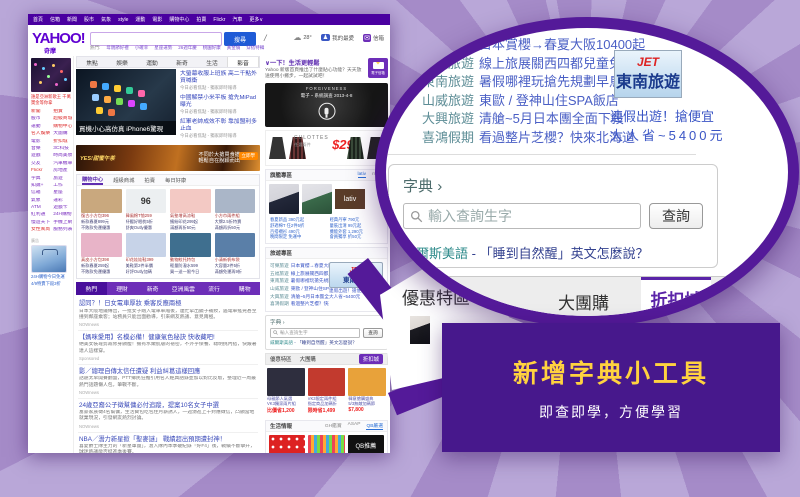  Describe the element at coordinates (152, 62) in the screenshot. I see `content-tab: 運動` at that location.